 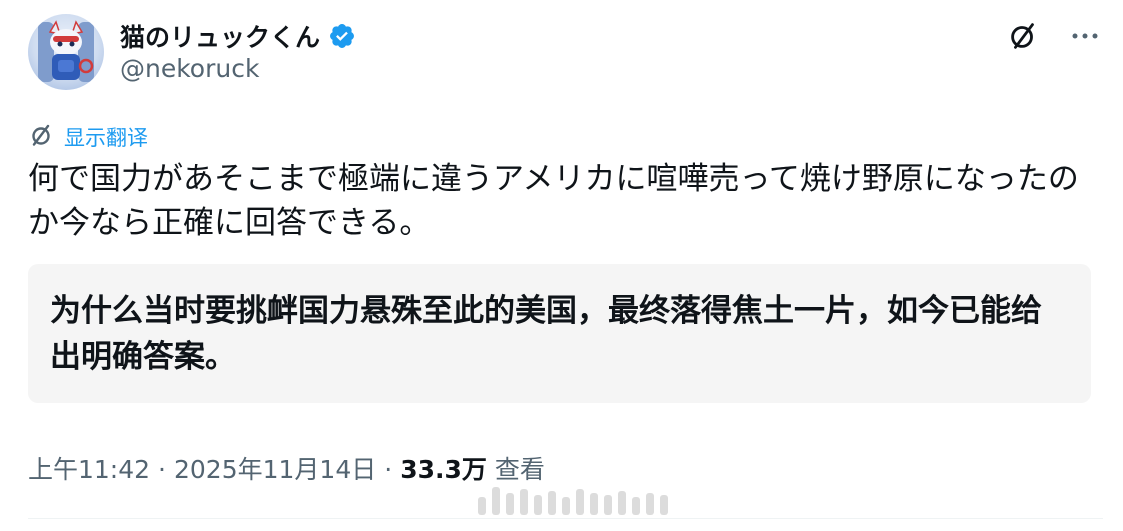 What do you see at coordinates (565, 518) in the screenshot?
I see `divider` at bounding box center [565, 518].